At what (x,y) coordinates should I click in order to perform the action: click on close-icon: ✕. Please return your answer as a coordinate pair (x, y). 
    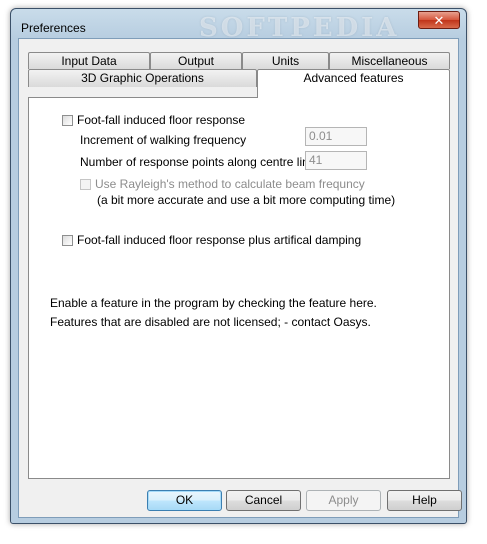
    Looking at the image, I should click on (439, 20).